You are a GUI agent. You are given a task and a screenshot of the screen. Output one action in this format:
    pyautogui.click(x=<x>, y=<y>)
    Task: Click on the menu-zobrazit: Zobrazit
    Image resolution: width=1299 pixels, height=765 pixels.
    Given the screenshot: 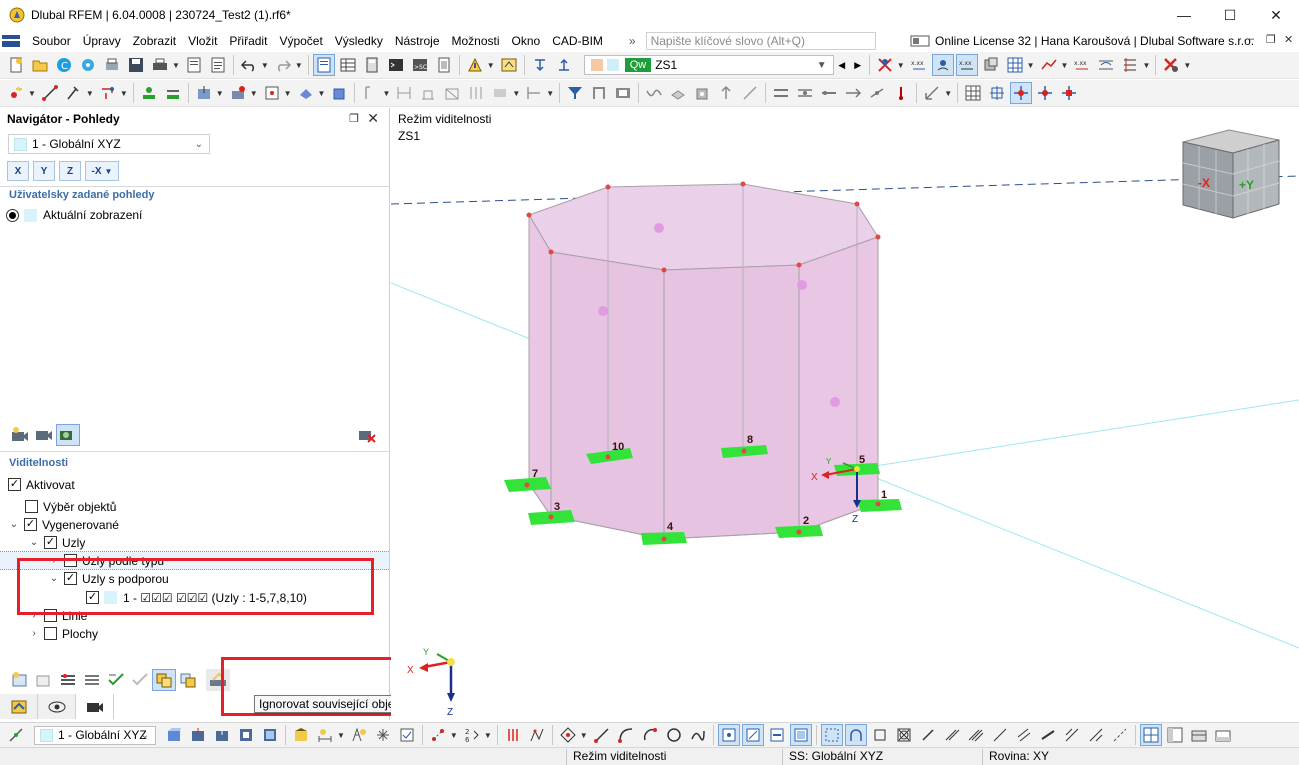 What is the action you would take?
    pyautogui.click(x=154, y=41)
    